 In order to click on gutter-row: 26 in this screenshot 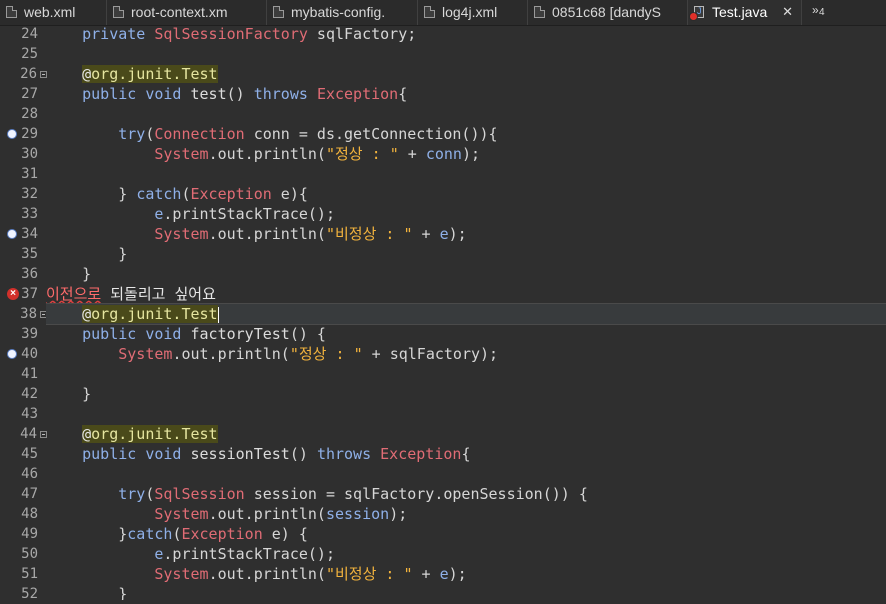, I will do `click(23, 74)`.